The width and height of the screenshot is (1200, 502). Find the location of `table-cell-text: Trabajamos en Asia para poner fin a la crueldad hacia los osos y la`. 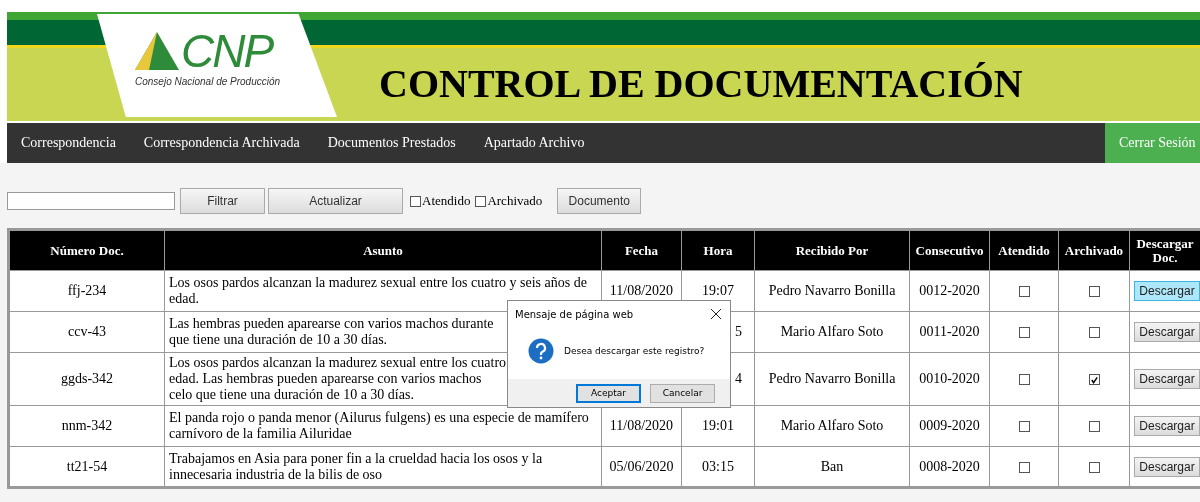

table-cell-text: Trabajamos en Asia para poner fin a la crueldad hacia los osos y la is located at coordinates (356, 458).